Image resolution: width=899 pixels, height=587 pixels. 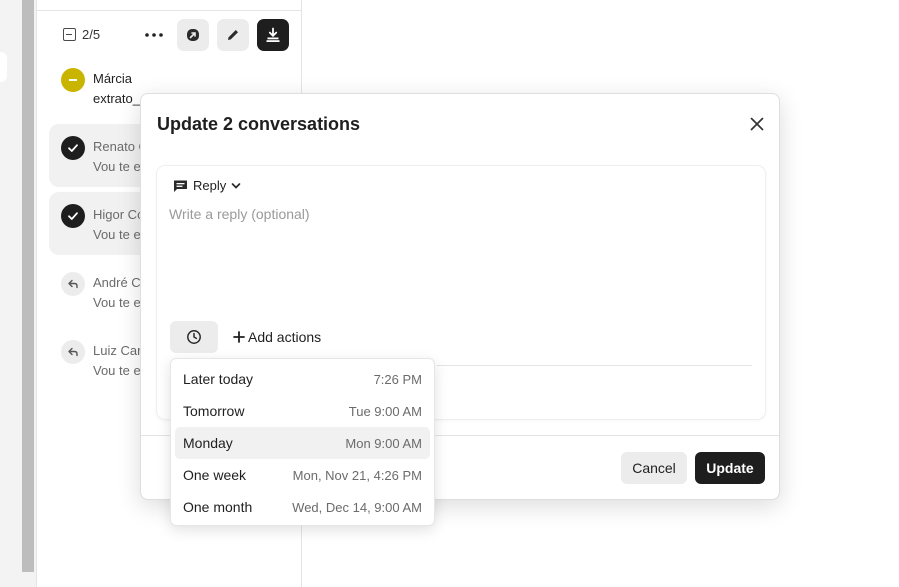 I want to click on modal-close-button, so click(x=757, y=124).